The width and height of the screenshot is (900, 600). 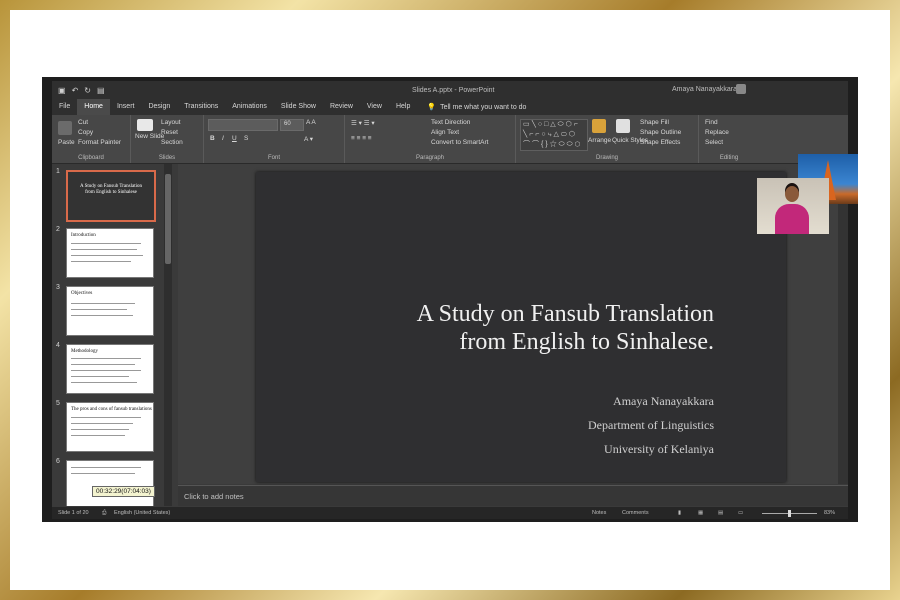 What do you see at coordinates (145, 125) in the screenshot?
I see `new-slide-icon` at bounding box center [145, 125].